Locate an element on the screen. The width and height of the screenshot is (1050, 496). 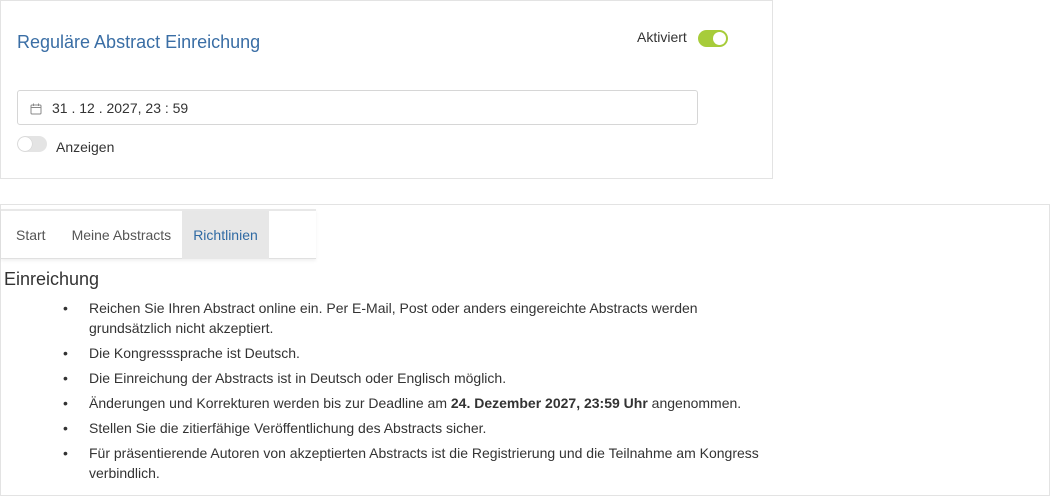
deadline-date-value: 31 . 12 . 2027, 23 : 59 is located at coordinates (120, 107).